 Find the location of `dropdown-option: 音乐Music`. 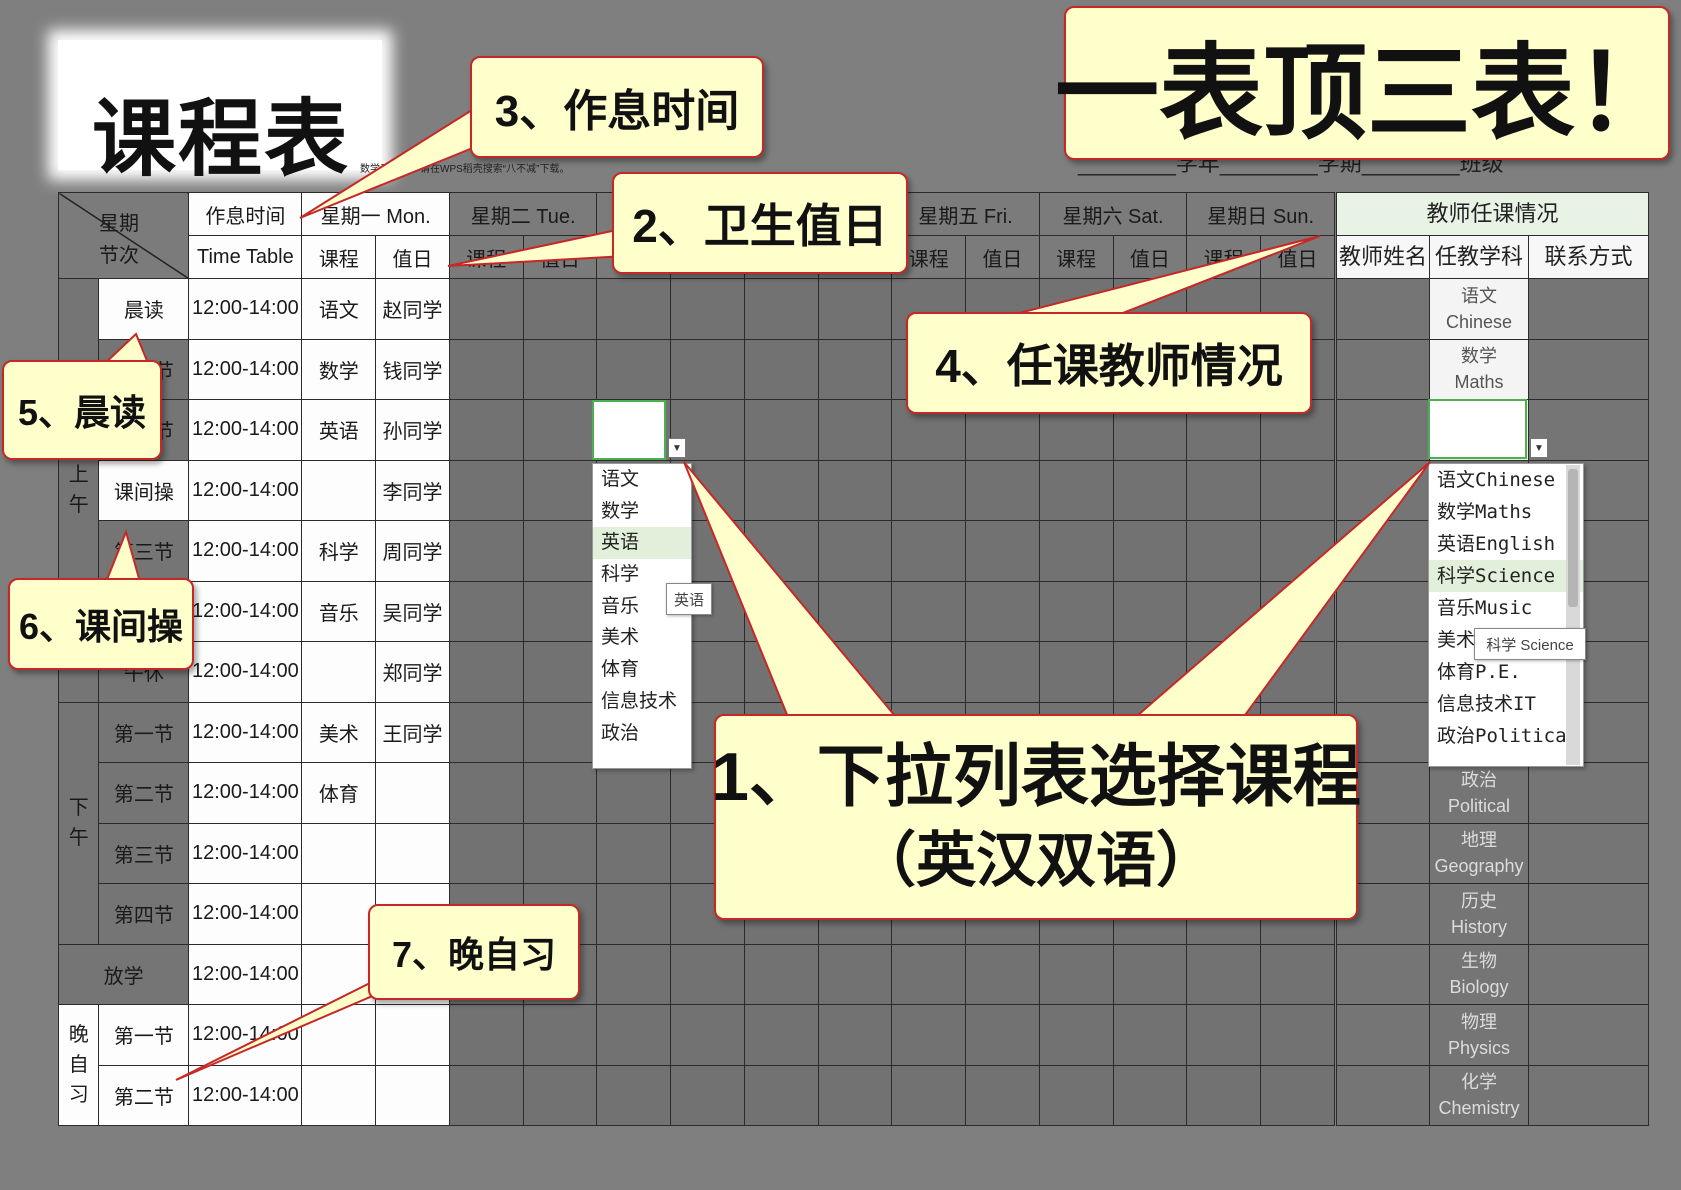

dropdown-option: 音乐Music is located at coordinates (1506, 608).